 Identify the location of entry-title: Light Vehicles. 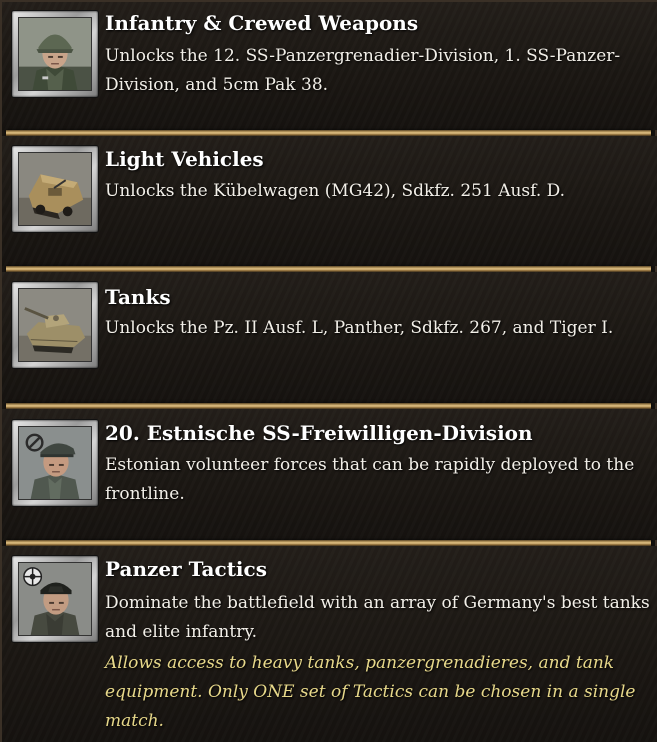
(184, 159).